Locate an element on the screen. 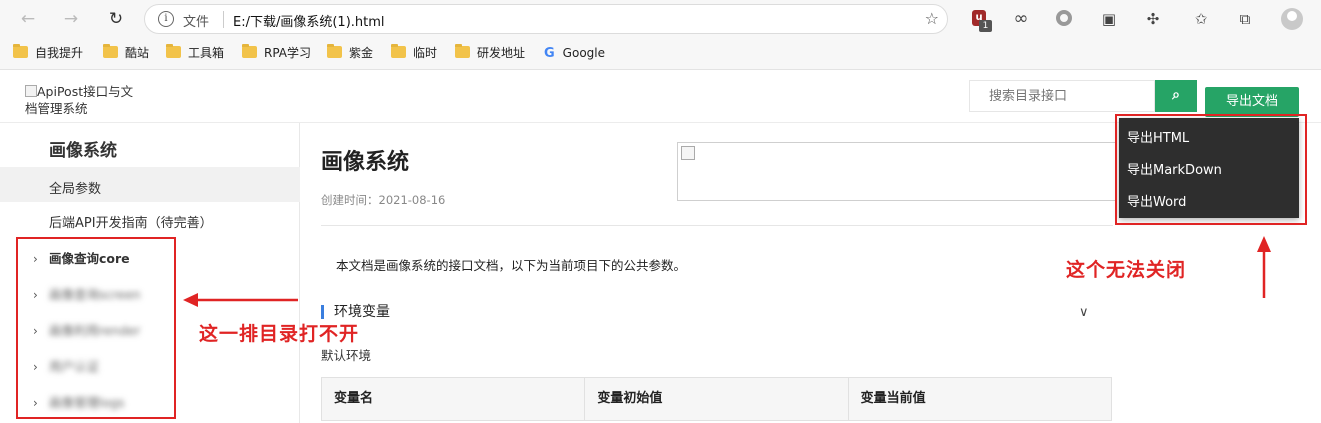 The width and height of the screenshot is (1321, 423). arrow-left-head is located at coordinates (190, 300).